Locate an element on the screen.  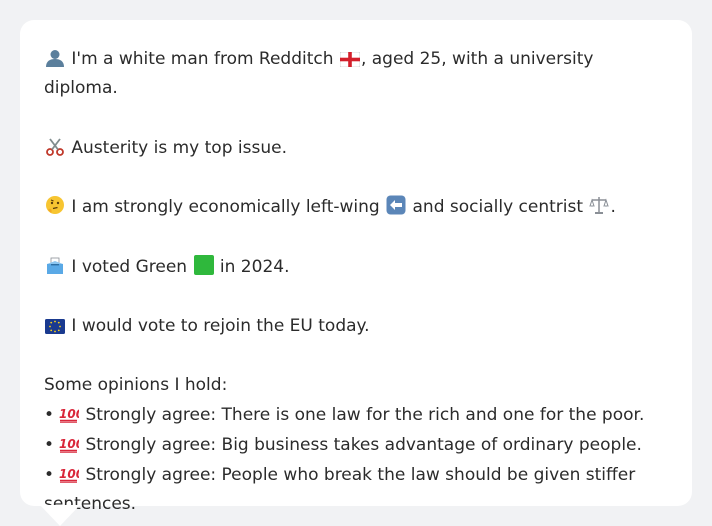
speech-bubble-tail is located at coordinates (60, 515).